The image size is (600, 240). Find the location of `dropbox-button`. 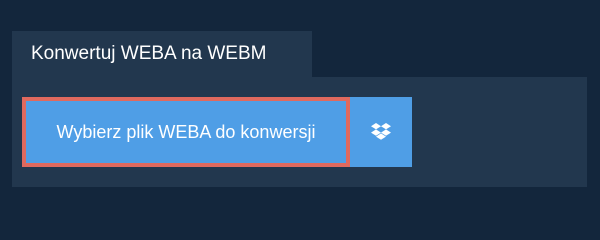

dropbox-button is located at coordinates (381, 132).